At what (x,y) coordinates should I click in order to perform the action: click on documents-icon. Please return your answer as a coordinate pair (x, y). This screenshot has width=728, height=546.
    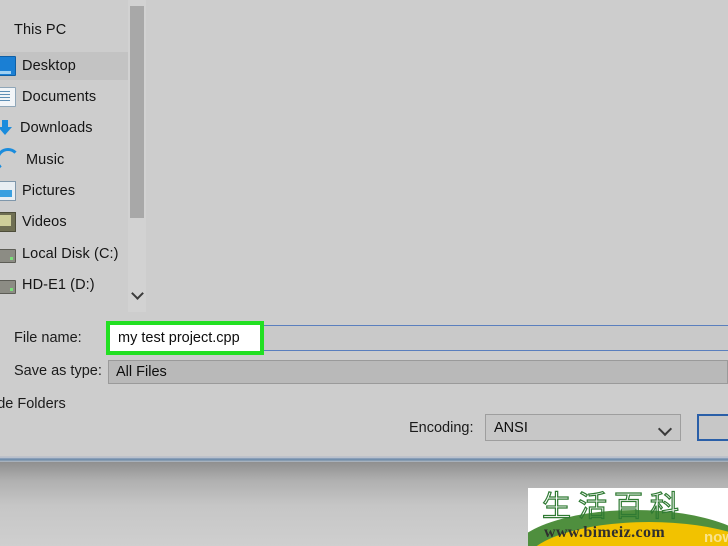
    Looking at the image, I should click on (8, 97).